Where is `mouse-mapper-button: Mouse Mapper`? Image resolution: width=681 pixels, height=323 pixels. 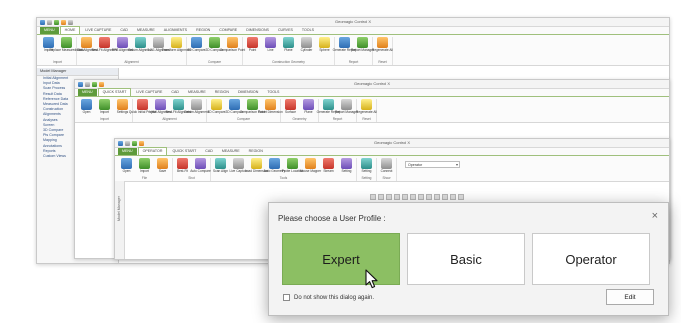
mouse-mapper-button: Mouse Mapper is located at coordinates (310, 167).